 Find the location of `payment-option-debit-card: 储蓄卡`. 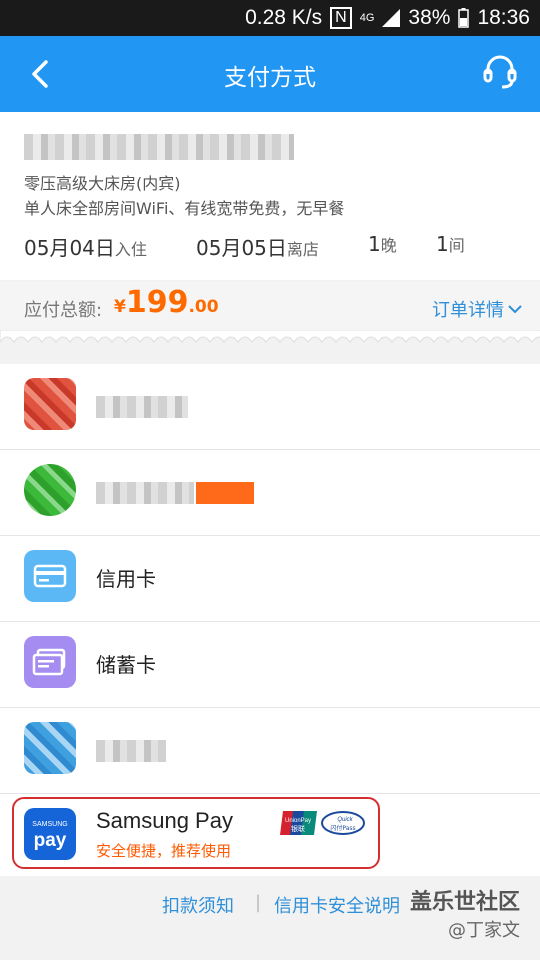

payment-option-debit-card: 储蓄卡 is located at coordinates (270, 665).